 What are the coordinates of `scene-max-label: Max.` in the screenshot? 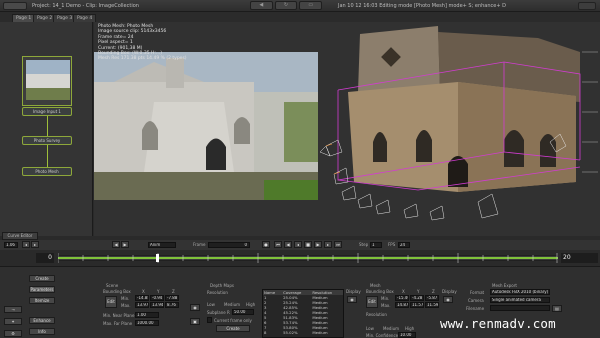 It's located at (126, 305).